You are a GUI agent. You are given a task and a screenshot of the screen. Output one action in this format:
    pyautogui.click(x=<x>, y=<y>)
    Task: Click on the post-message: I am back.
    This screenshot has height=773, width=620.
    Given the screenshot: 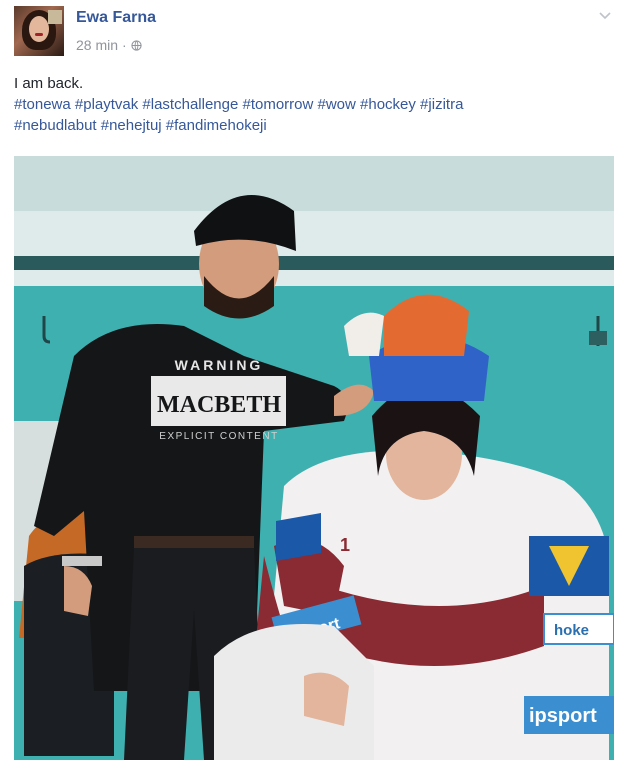 What is the action you would take?
    pyautogui.click(x=49, y=83)
    